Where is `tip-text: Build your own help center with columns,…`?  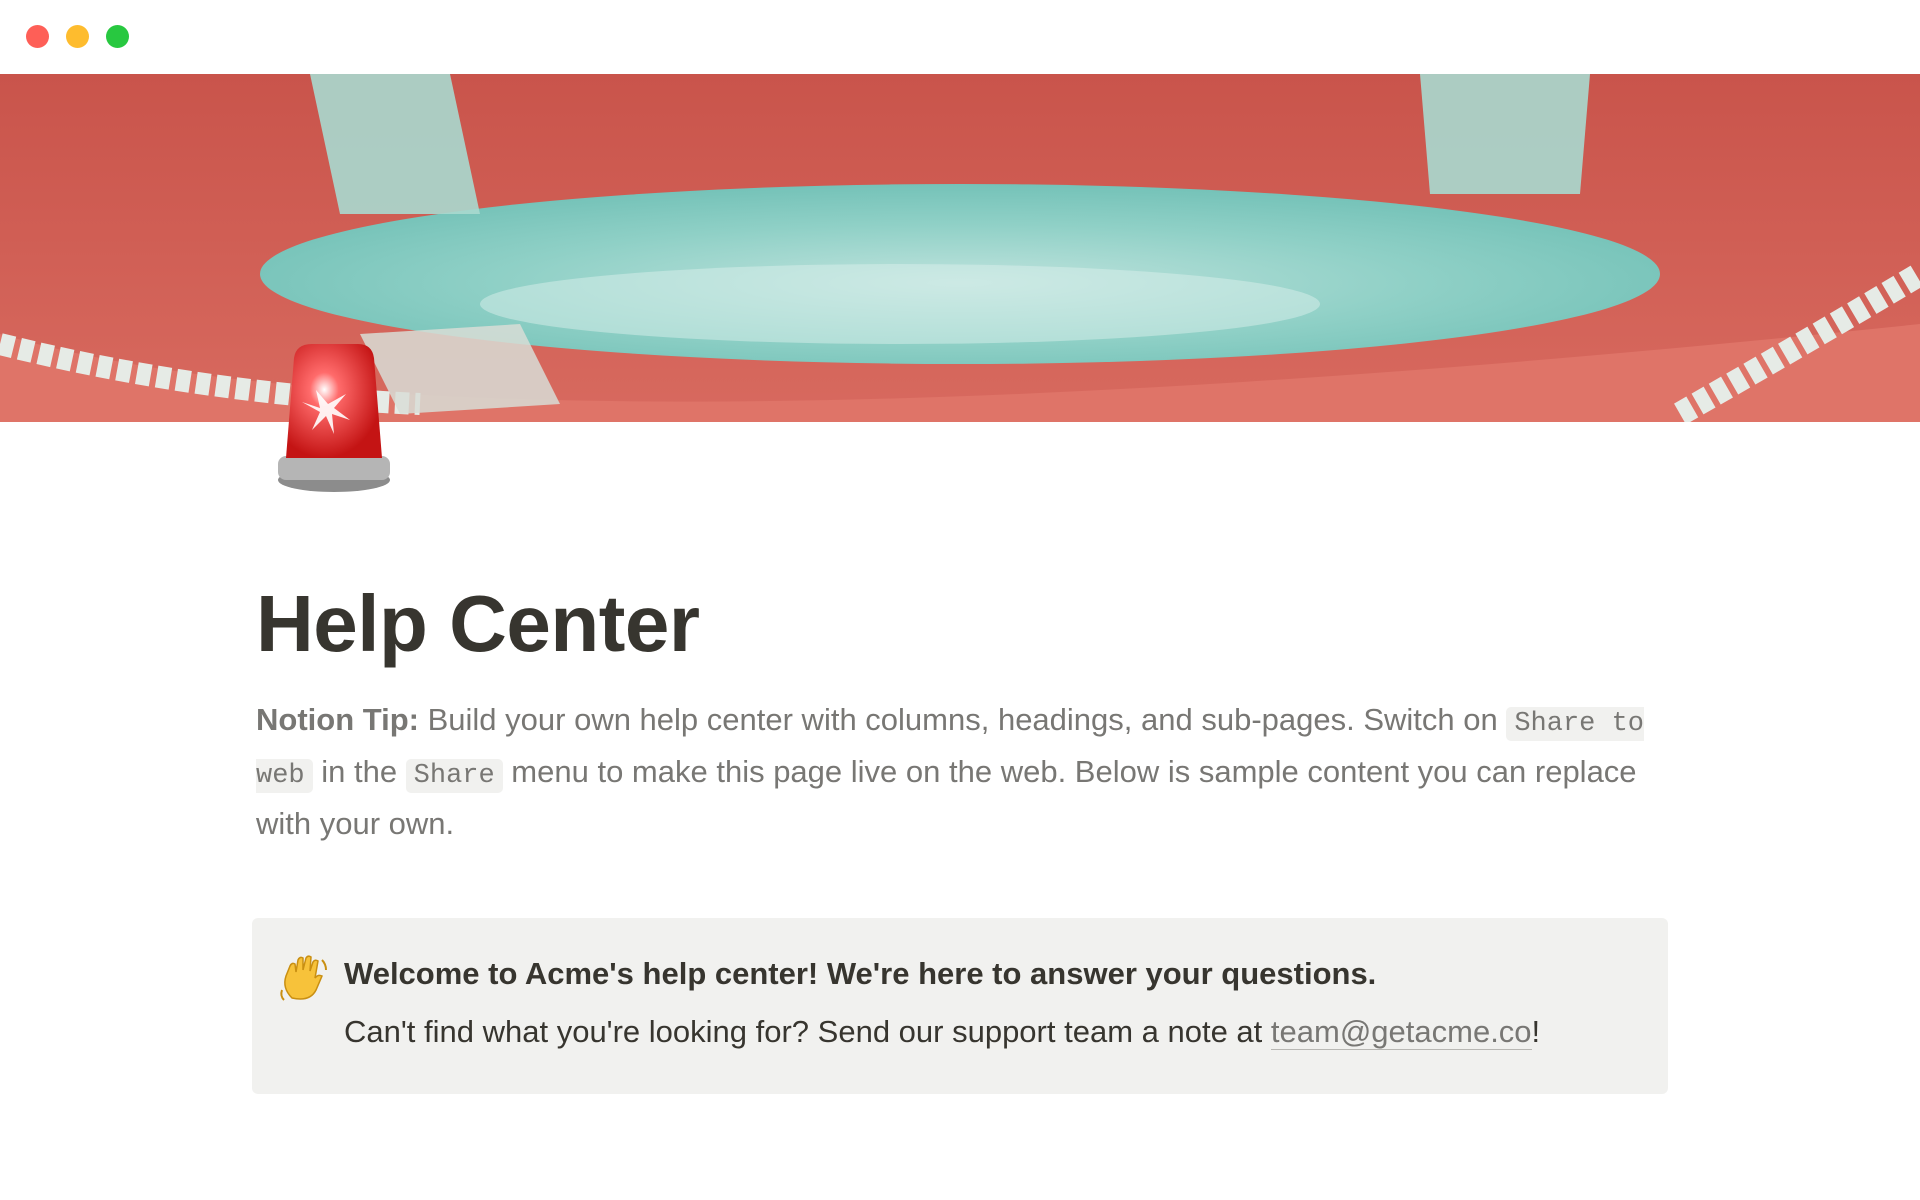 tip-text: Build your own help center with columns,… is located at coordinates (963, 719).